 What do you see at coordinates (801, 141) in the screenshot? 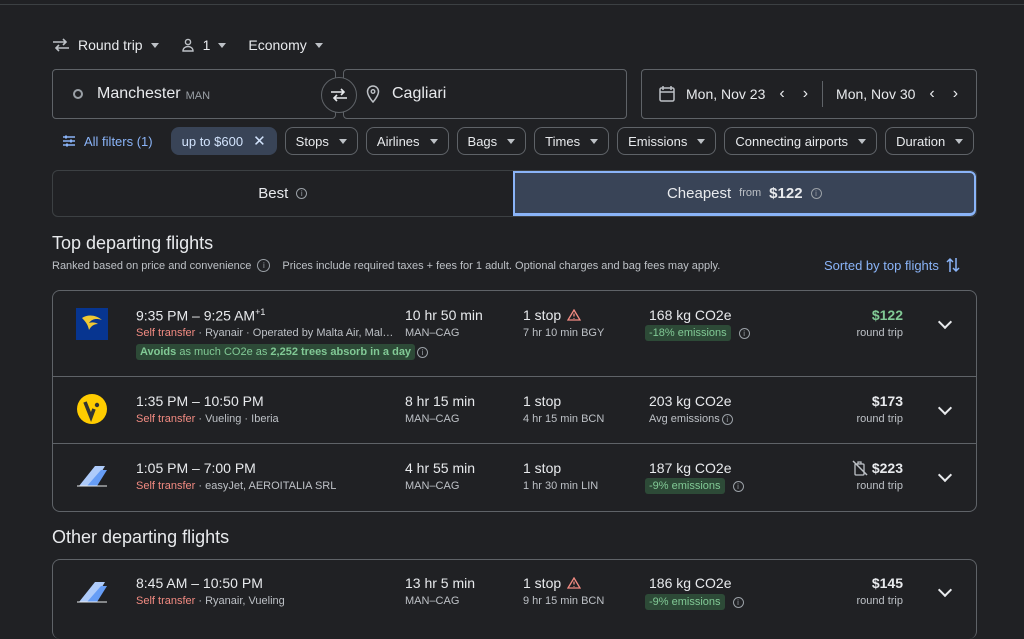
I see `connecting-airports-filter: Connecting airports` at bounding box center [801, 141].